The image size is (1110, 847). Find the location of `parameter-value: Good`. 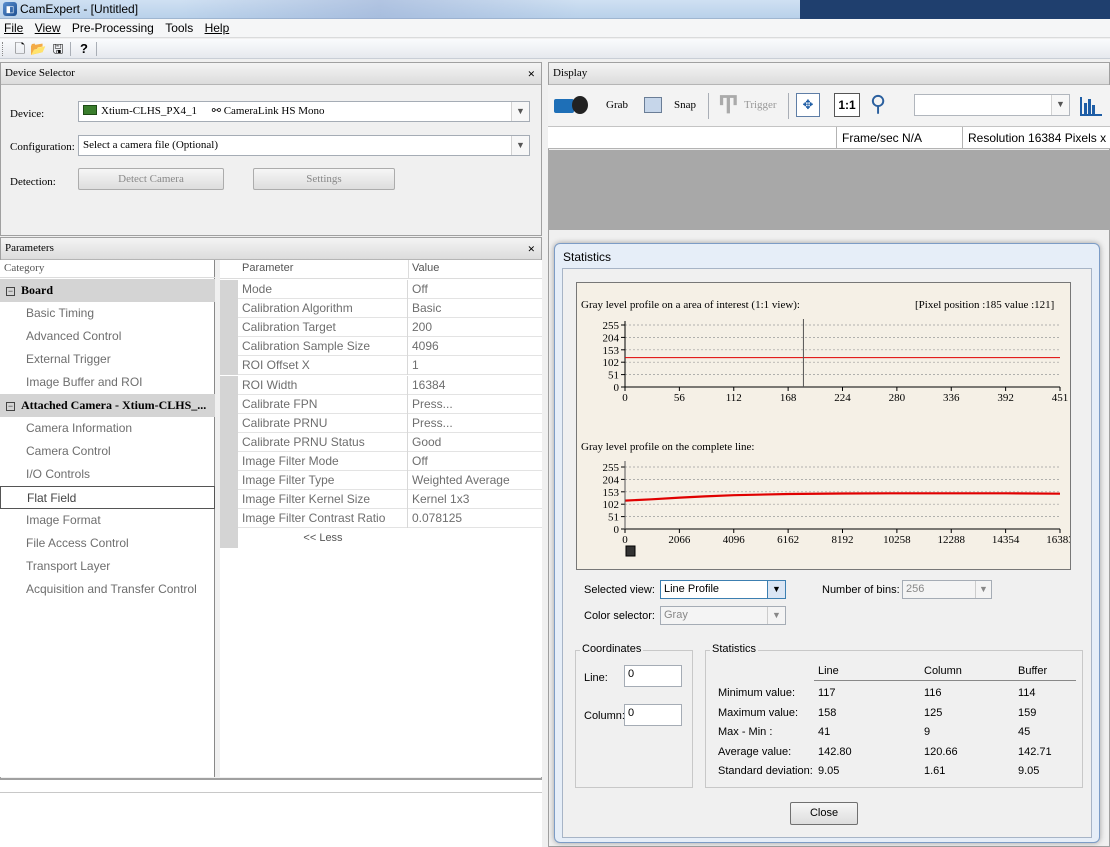

parameter-value: Good is located at coordinates (475, 442).